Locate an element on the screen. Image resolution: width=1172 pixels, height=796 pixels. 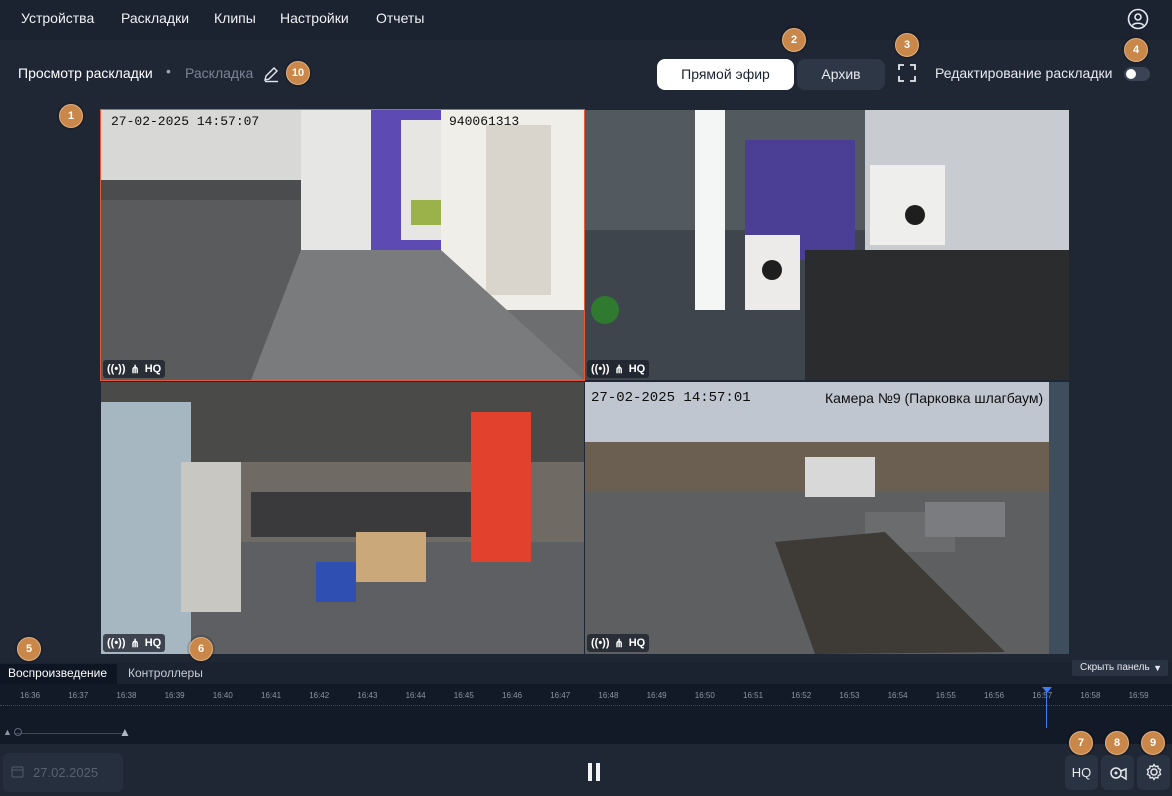
pencil-edit-icon is located at coordinates (271, 74).